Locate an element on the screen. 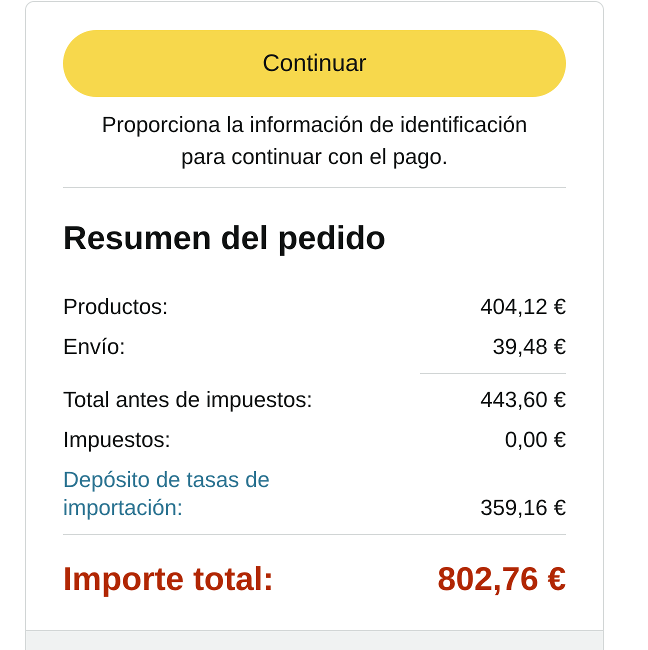 This screenshot has height=650, width=648. summary-label: Productos: is located at coordinates (115, 307).